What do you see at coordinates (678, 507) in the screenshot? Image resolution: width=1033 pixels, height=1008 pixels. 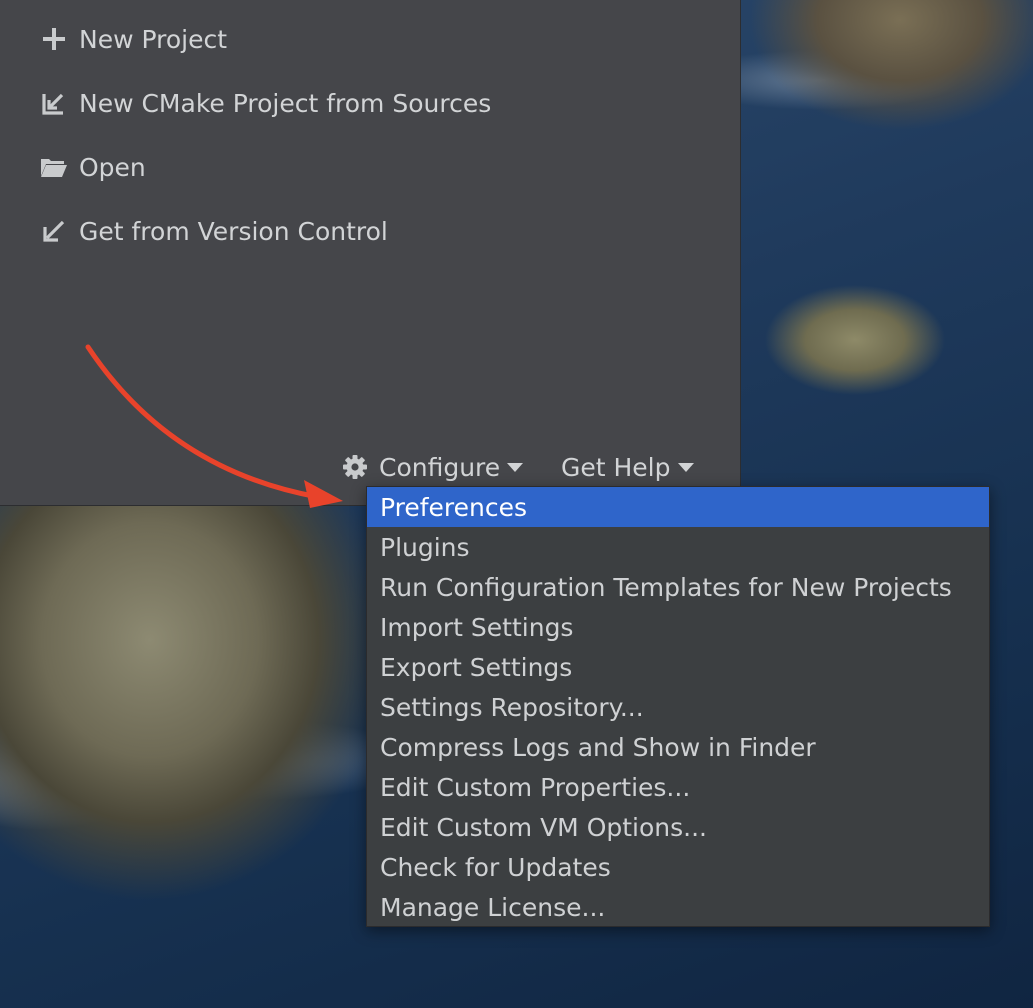 I see `menu-item-preferences: Preferences` at bounding box center [678, 507].